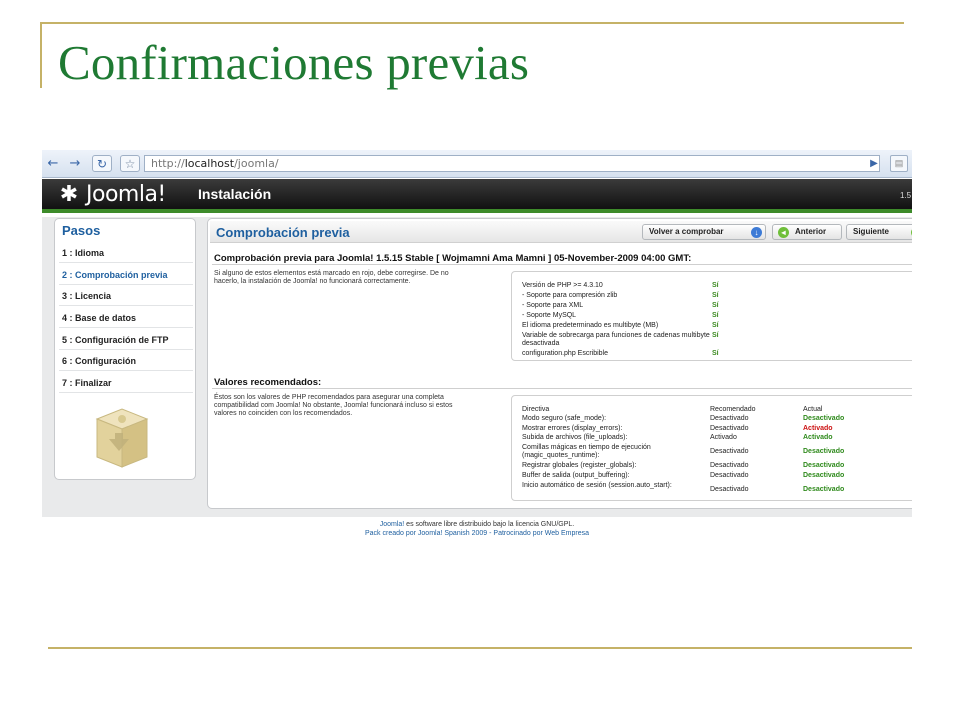  Describe the element at coordinates (81, 230) in the screenshot. I see `sidebar-title: Pasos` at that location.